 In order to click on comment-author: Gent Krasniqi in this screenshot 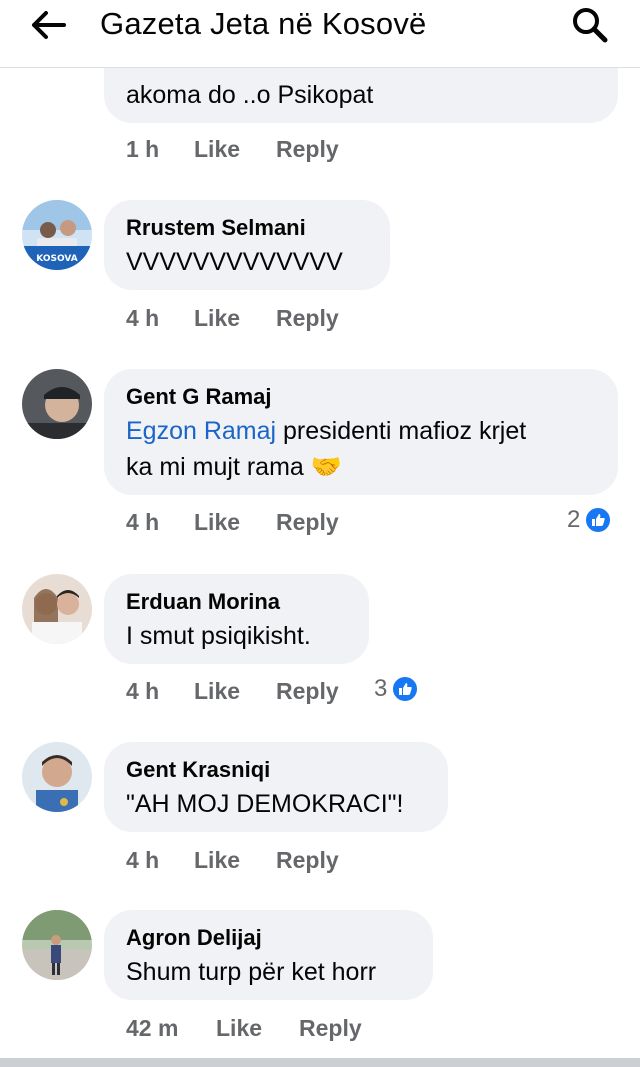, I will do `click(198, 770)`.